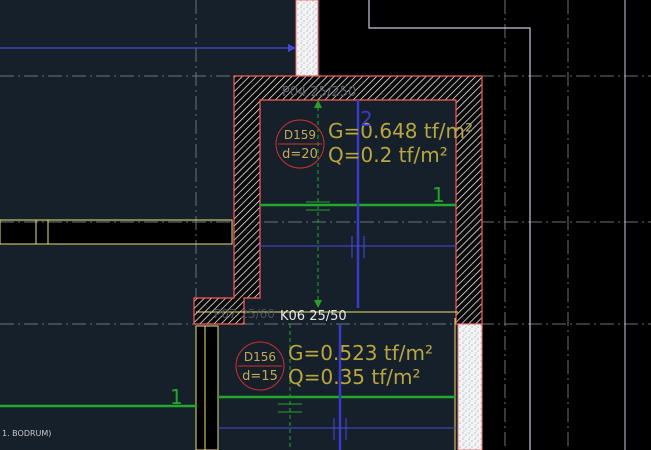 This screenshot has width=651, height=450. Describe the element at coordinates (260, 376) in the screenshot. I see `slab-thickness: d=15` at that location.